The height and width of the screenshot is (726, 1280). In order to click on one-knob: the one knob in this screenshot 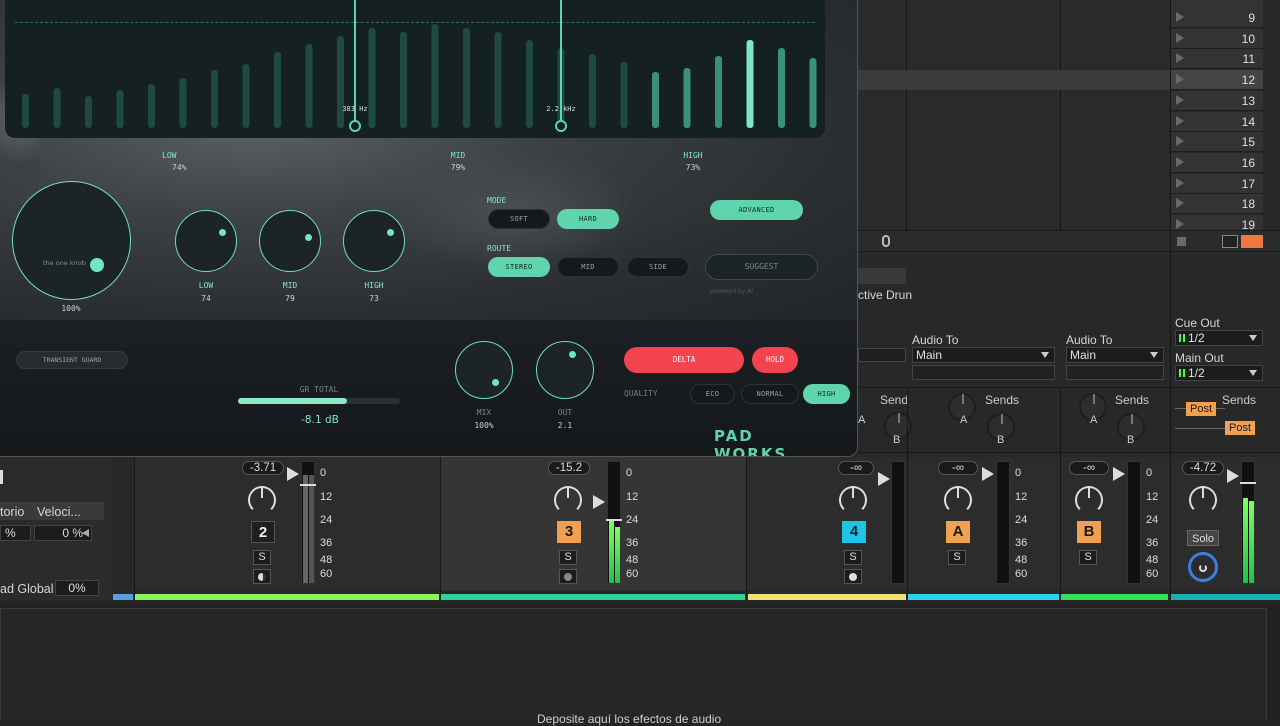, I will do `click(71, 240)`.